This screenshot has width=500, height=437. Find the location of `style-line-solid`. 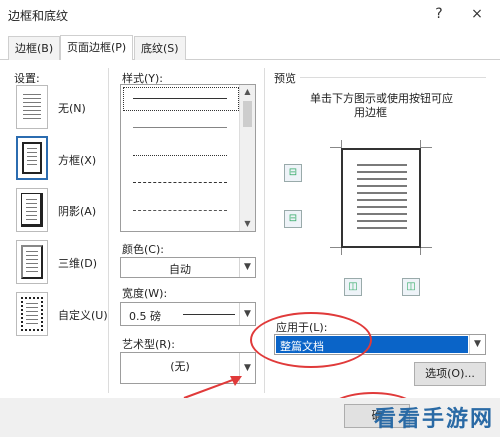

style-line-solid is located at coordinates (180, 98).